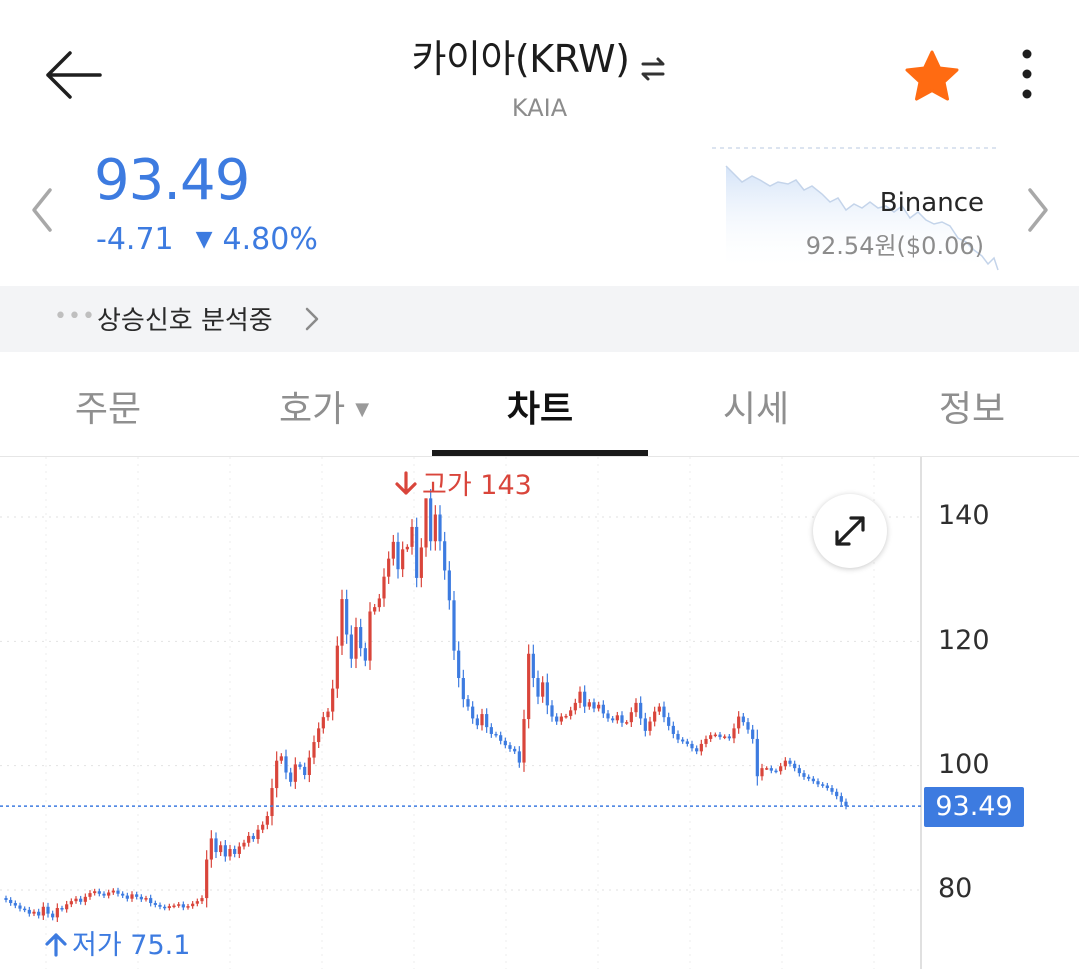 The height and width of the screenshot is (969, 1079). What do you see at coordinates (971, 419) in the screenshot?
I see `tab-info: 정보` at bounding box center [971, 419].